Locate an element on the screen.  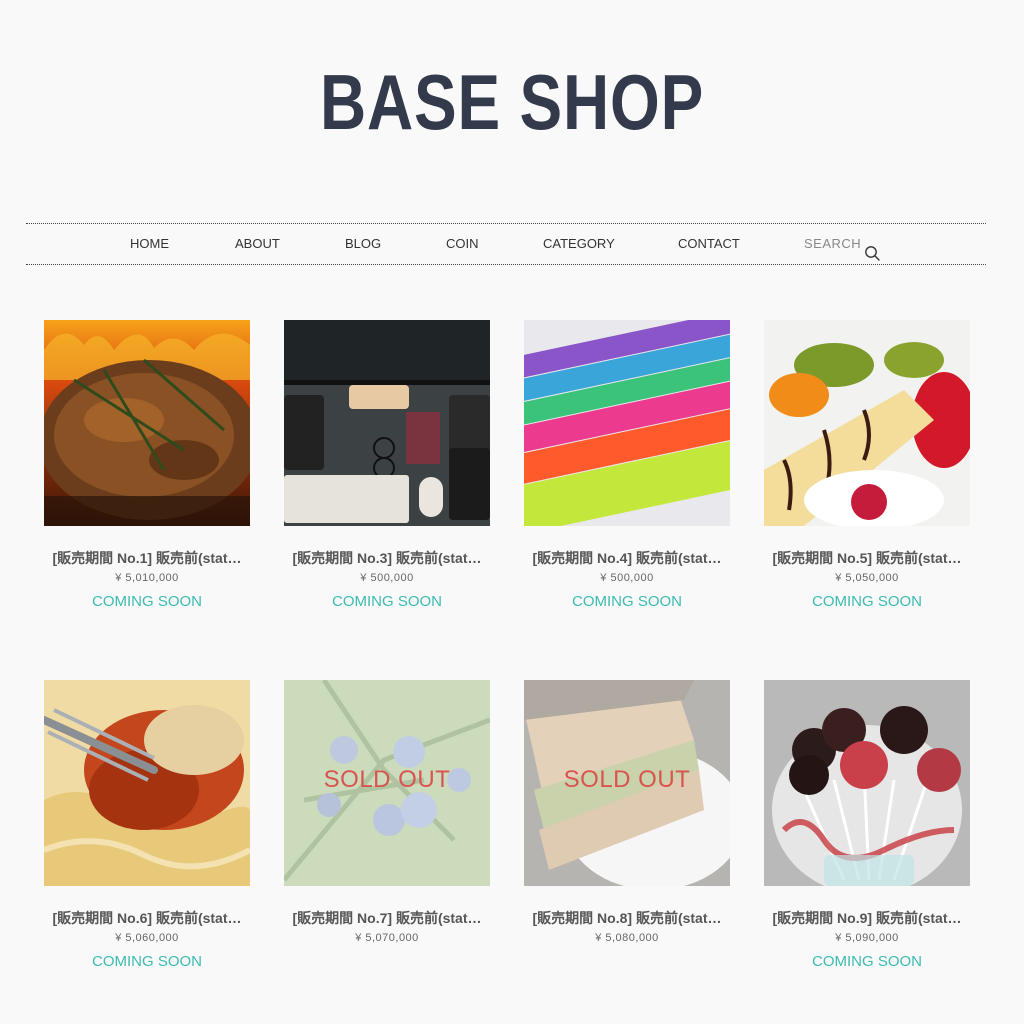
product-image-sandwich: SOLD OUT is located at coordinates (627, 783).